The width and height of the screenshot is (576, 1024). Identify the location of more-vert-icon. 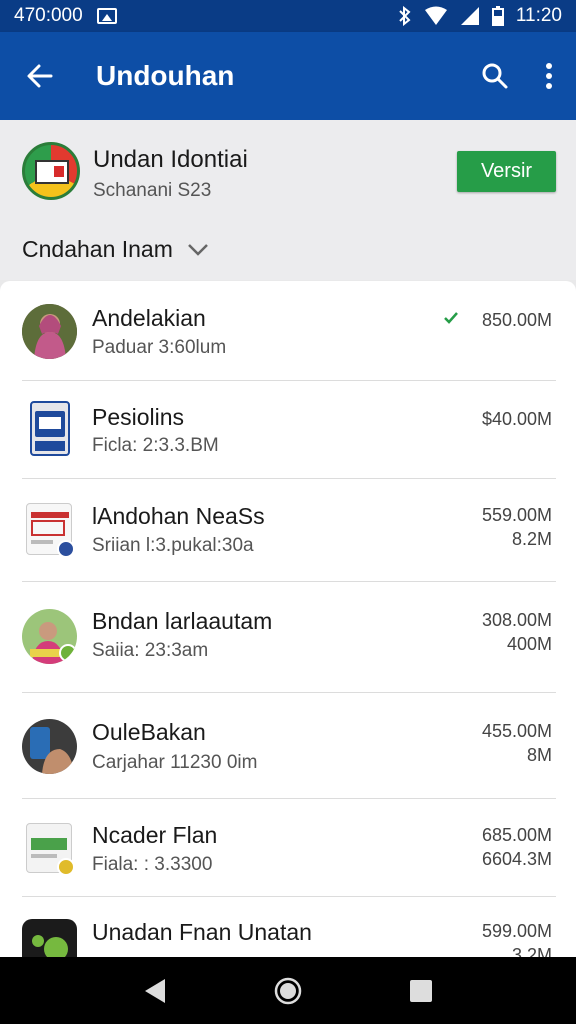
(549, 76).